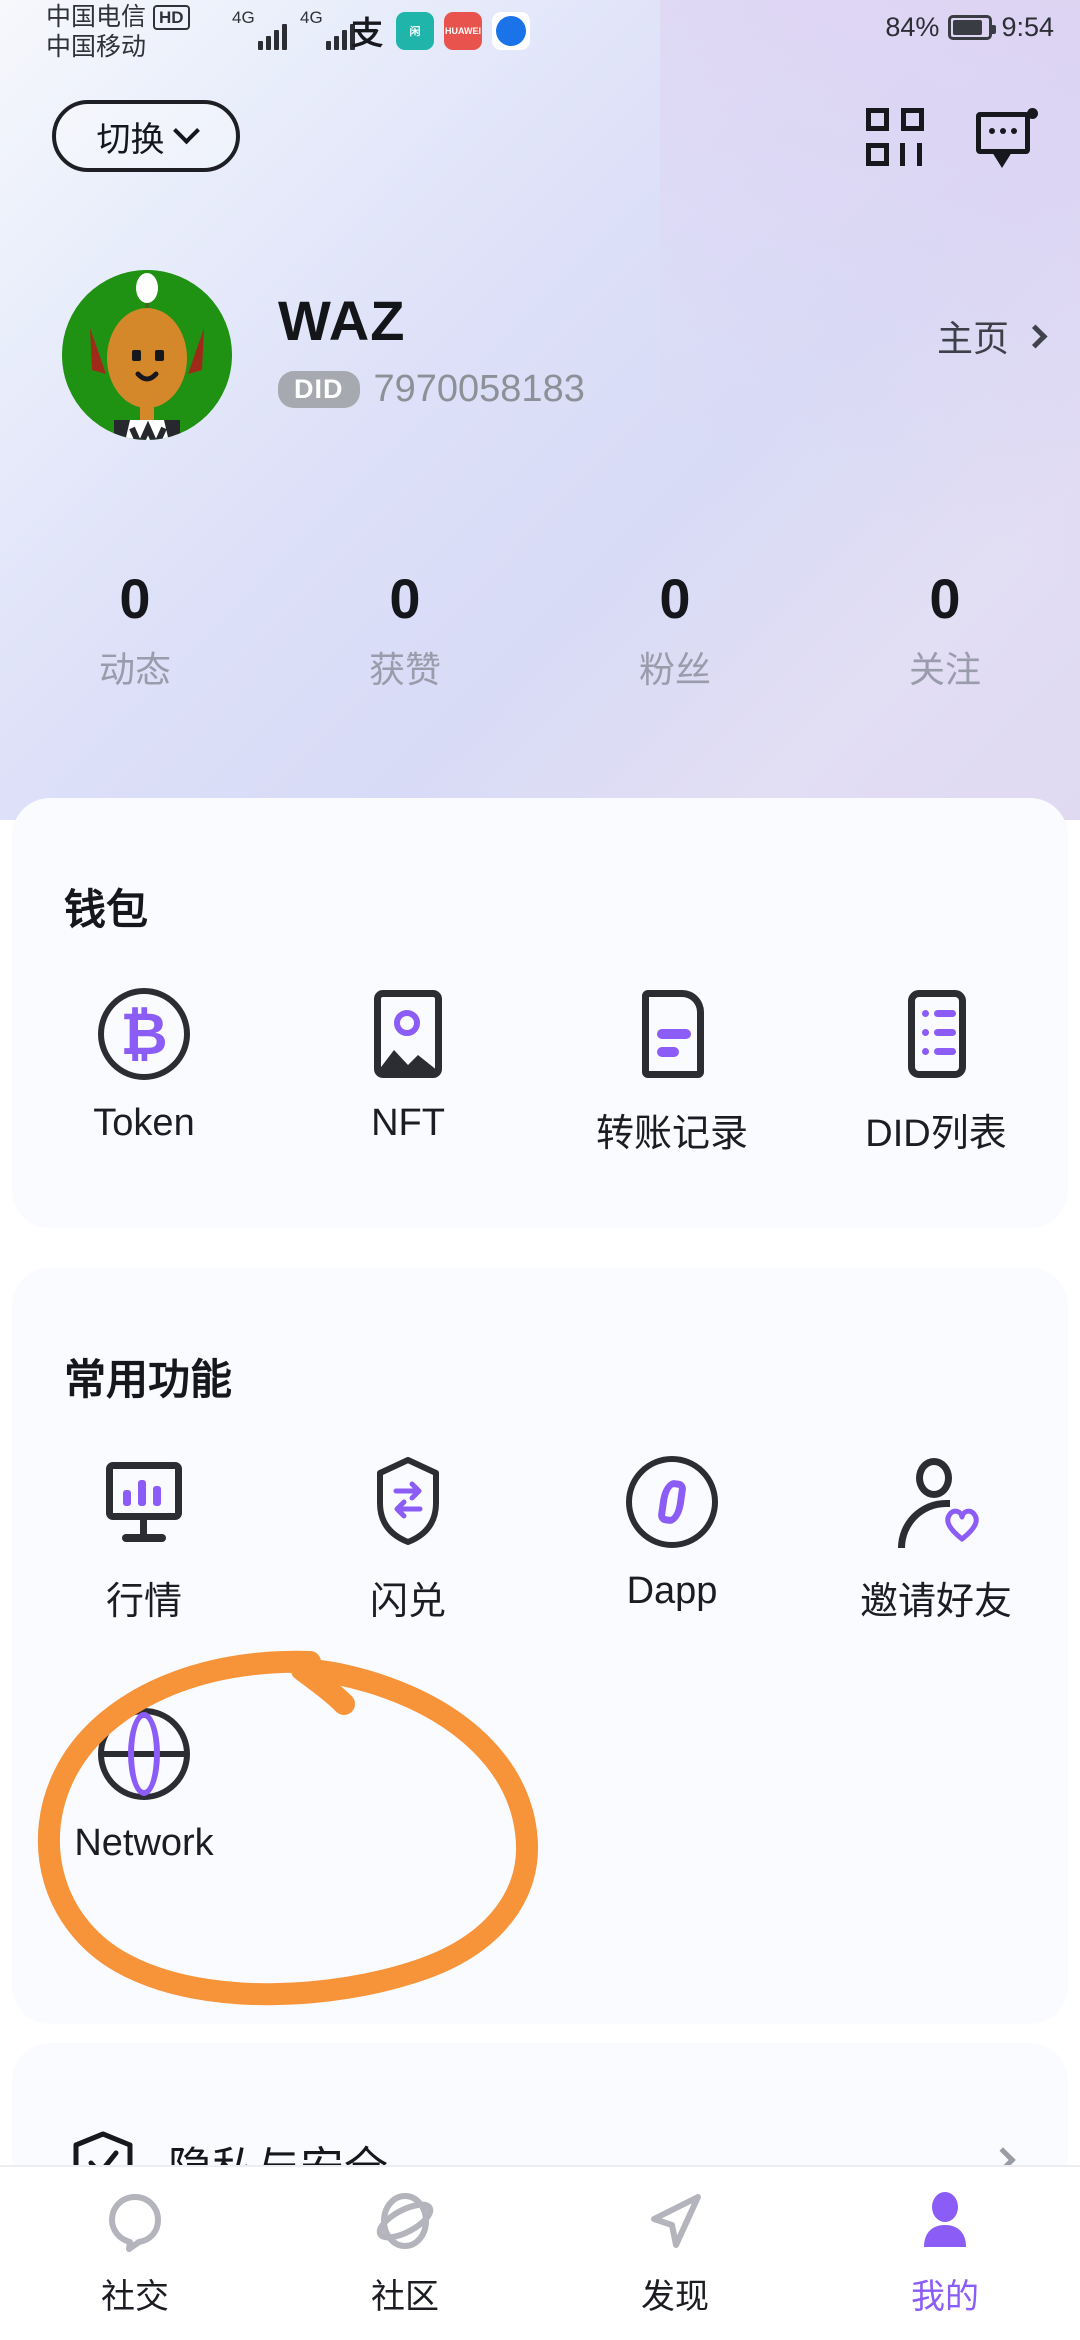 The image size is (1080, 2340). I want to click on function-item-swap: 闪兑, so click(408, 1540).